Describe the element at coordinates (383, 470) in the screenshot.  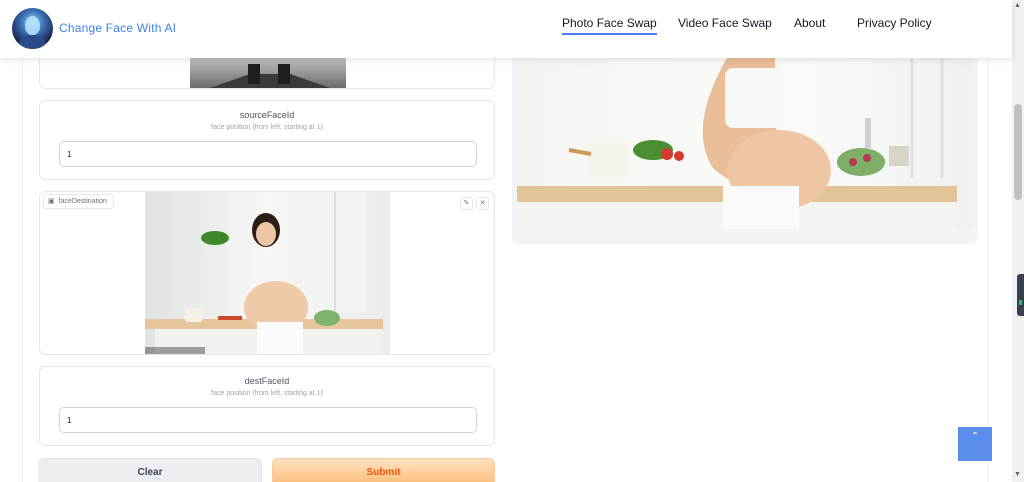
I see `submit-button: Submit` at that location.